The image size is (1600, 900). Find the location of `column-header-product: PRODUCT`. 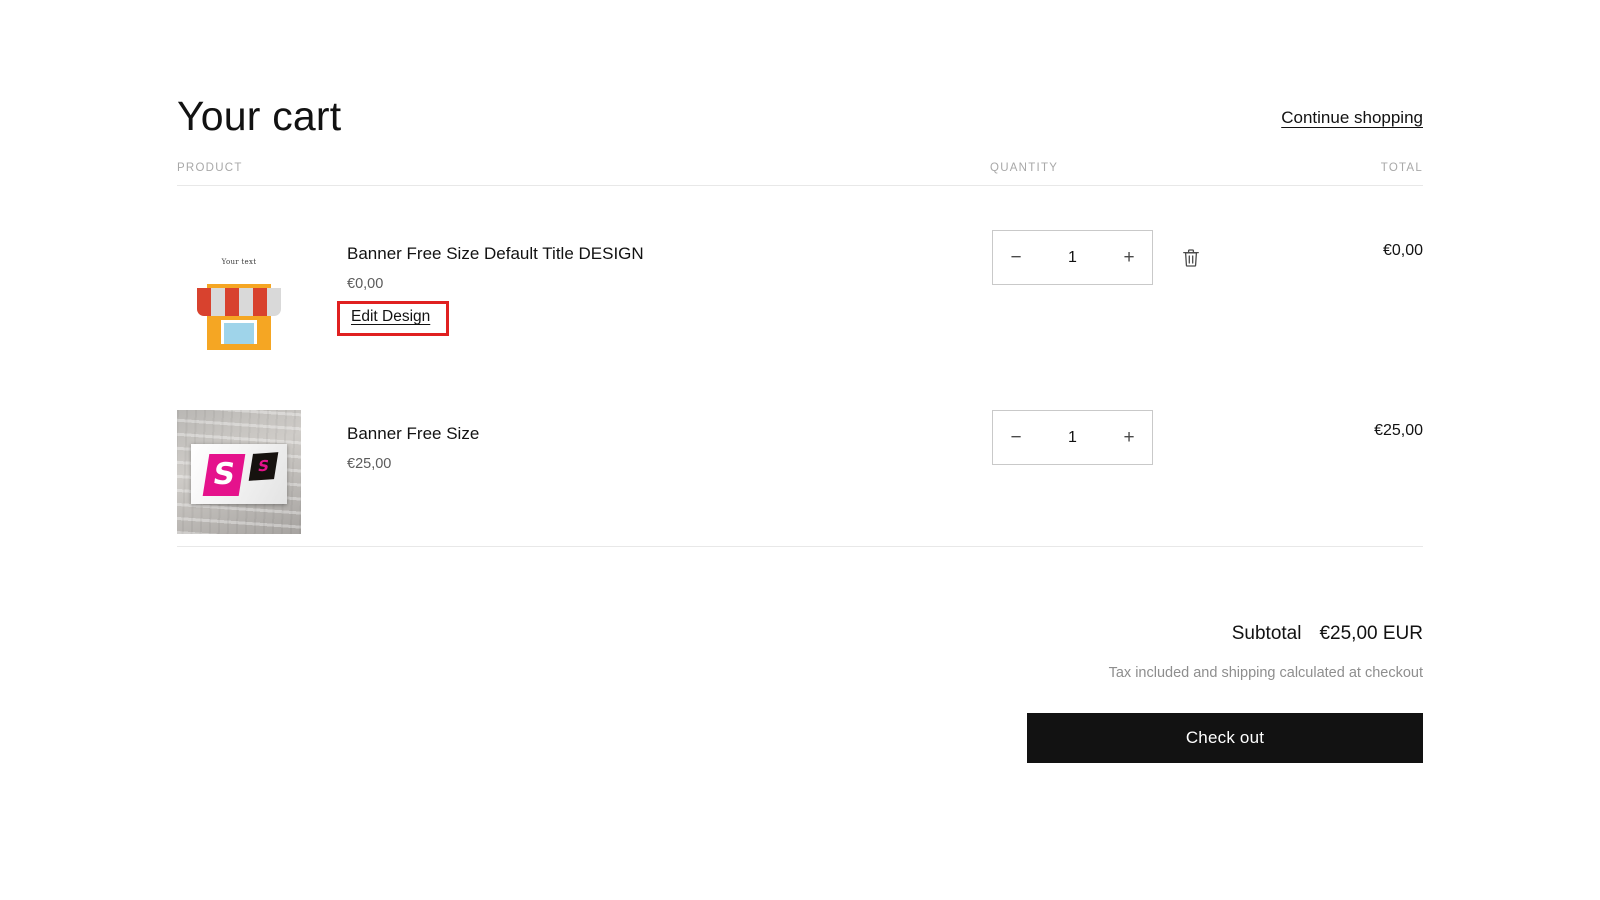

column-header-product: PRODUCT is located at coordinates (210, 168).